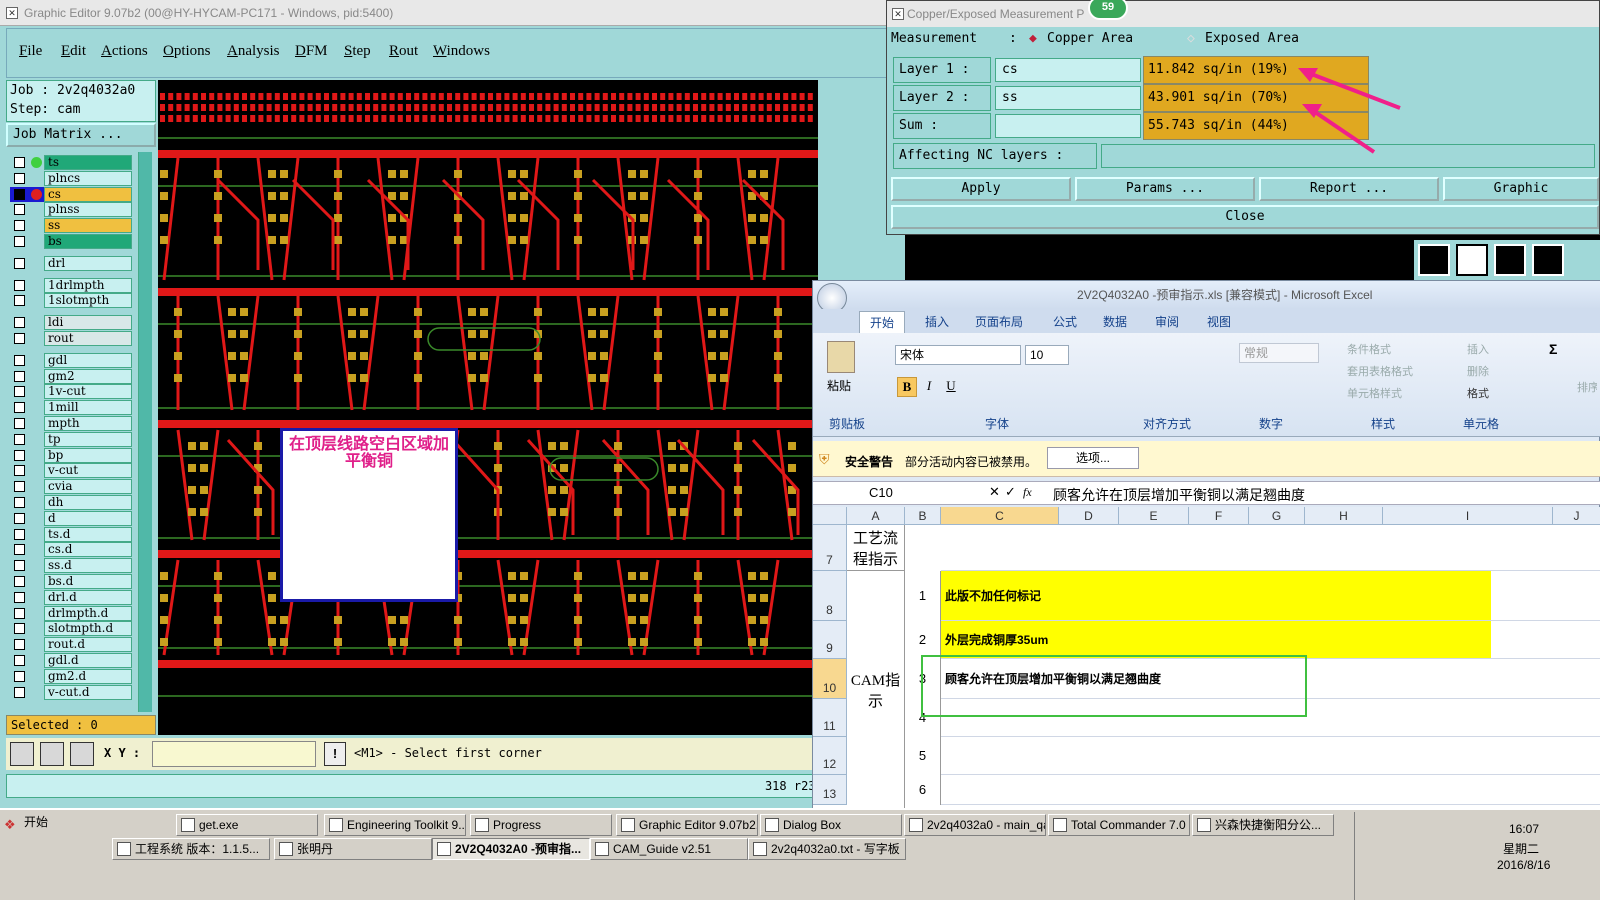 This screenshot has width=1600, height=900. What do you see at coordinates (1510, 260) in the screenshot?
I see `ruler-icon` at bounding box center [1510, 260].